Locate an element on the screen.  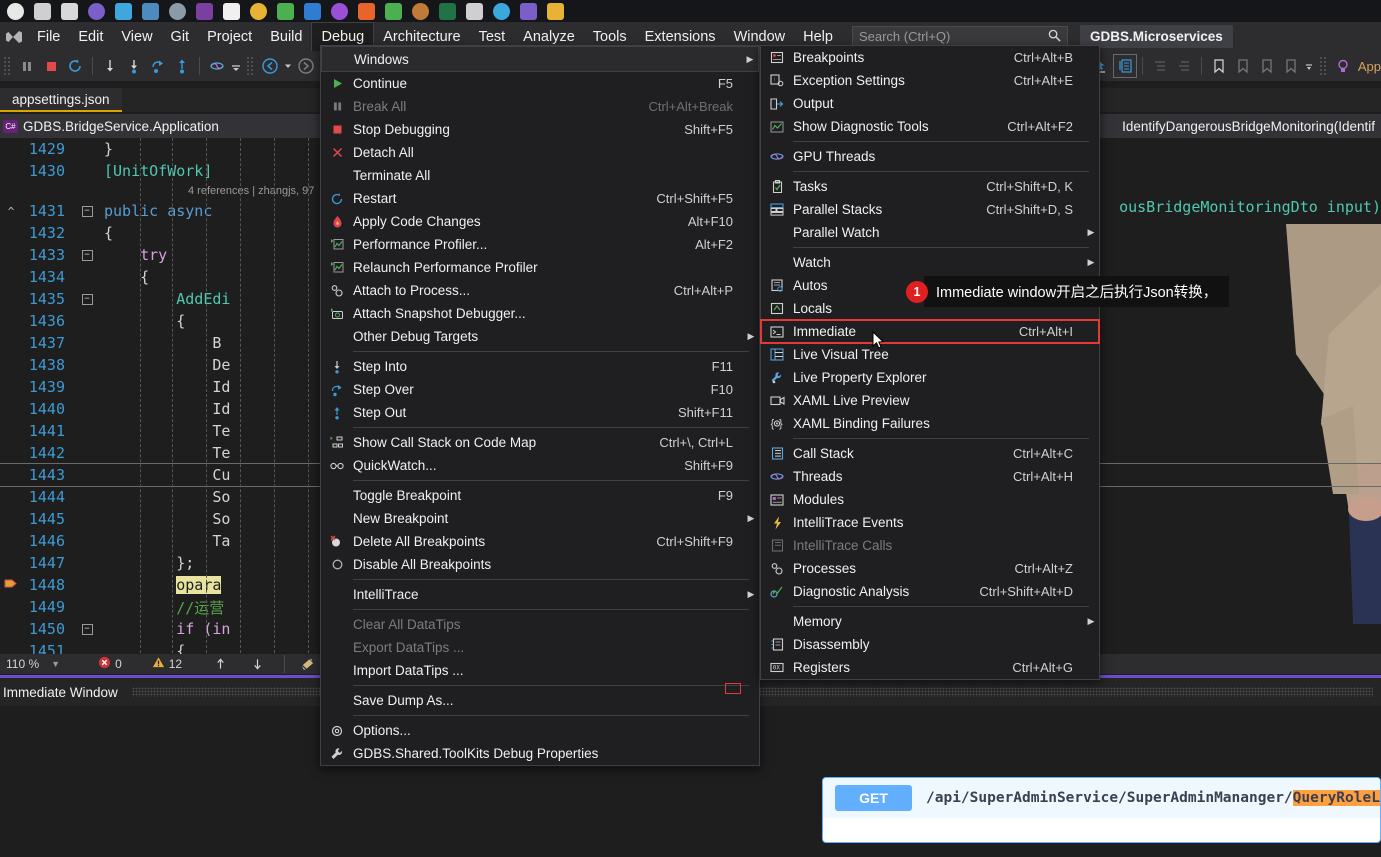
menu-item-step-out: Step Out Shift+F11 is located at coordinates (540, 412).